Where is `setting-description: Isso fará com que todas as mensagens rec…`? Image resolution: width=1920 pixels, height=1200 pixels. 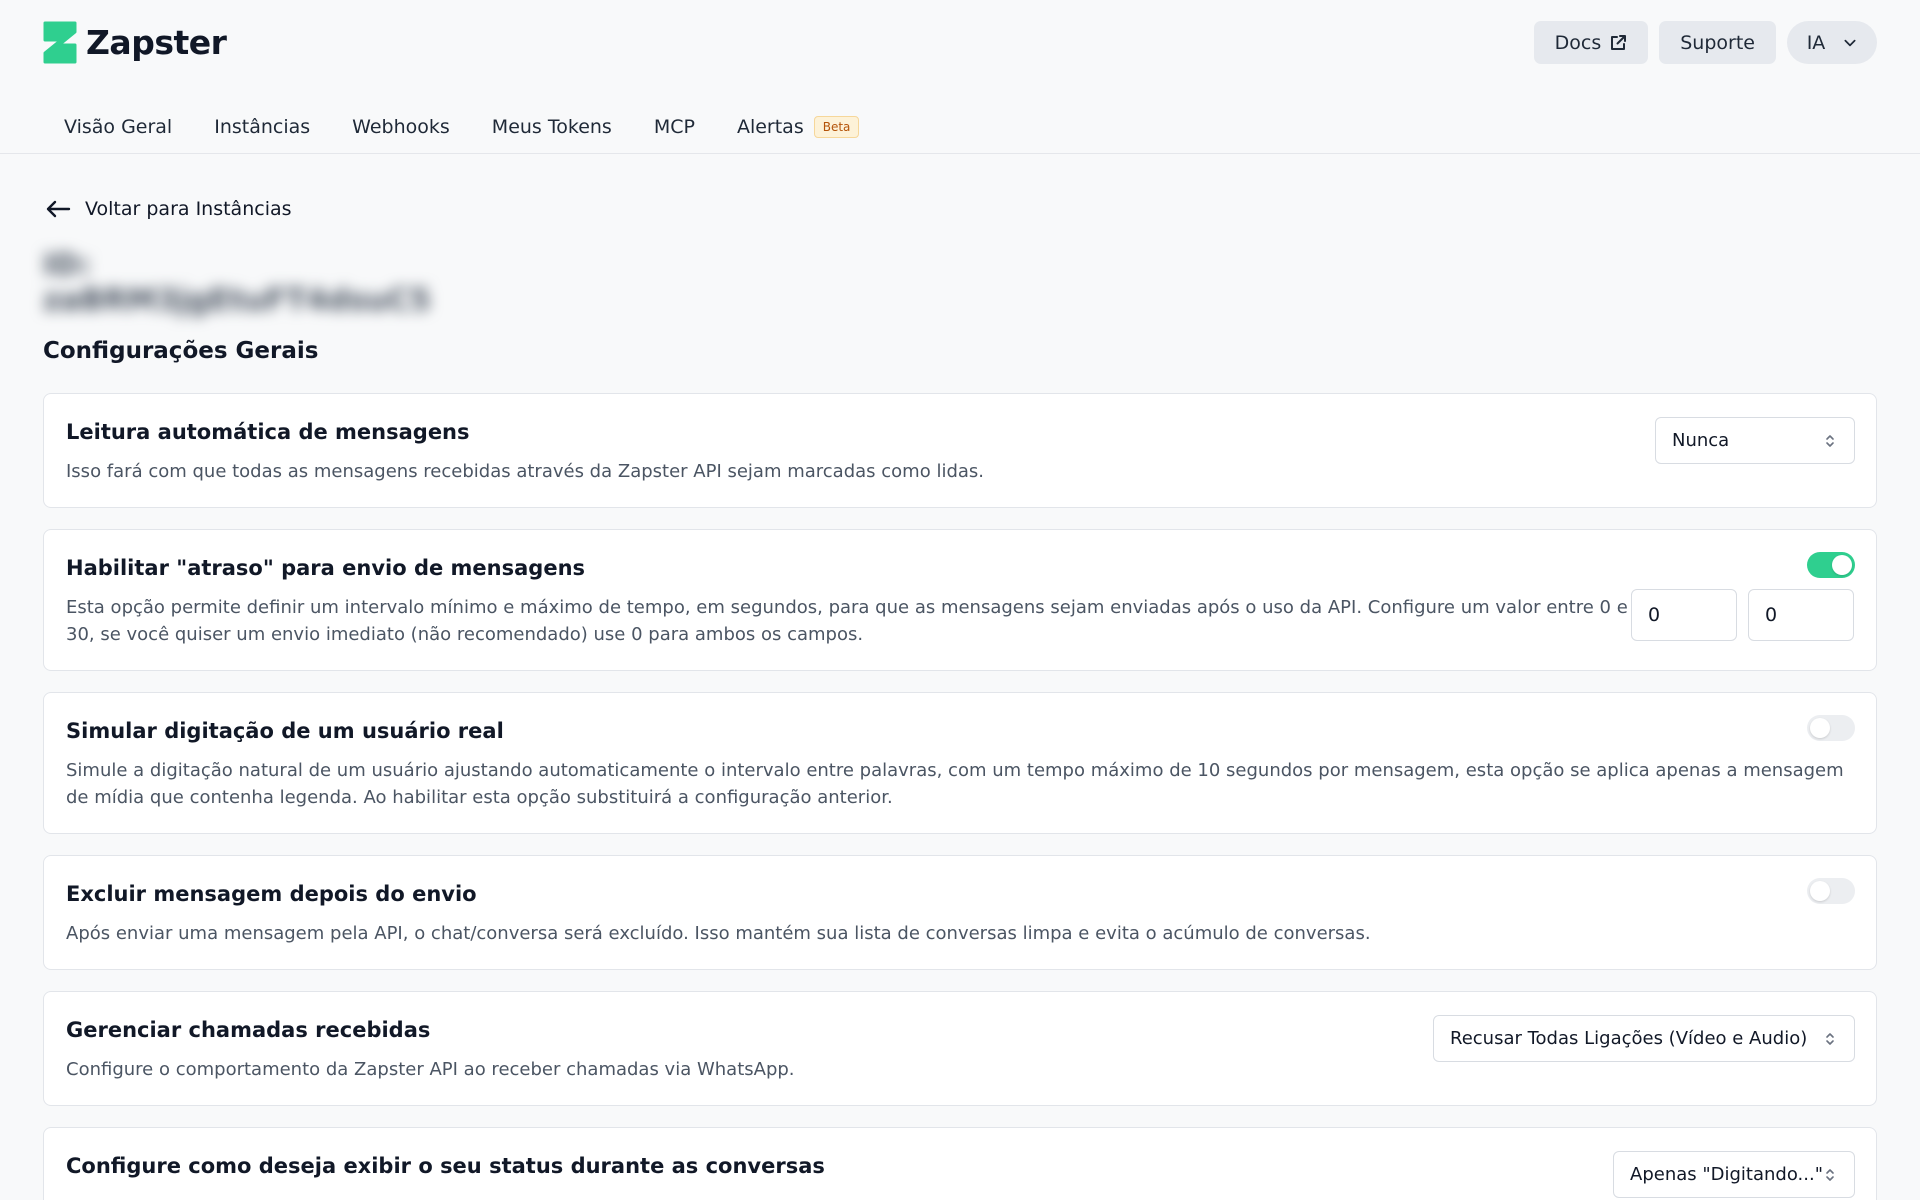 setting-description: Isso fará com que todas as mensagens rec… is located at coordinates (525, 471).